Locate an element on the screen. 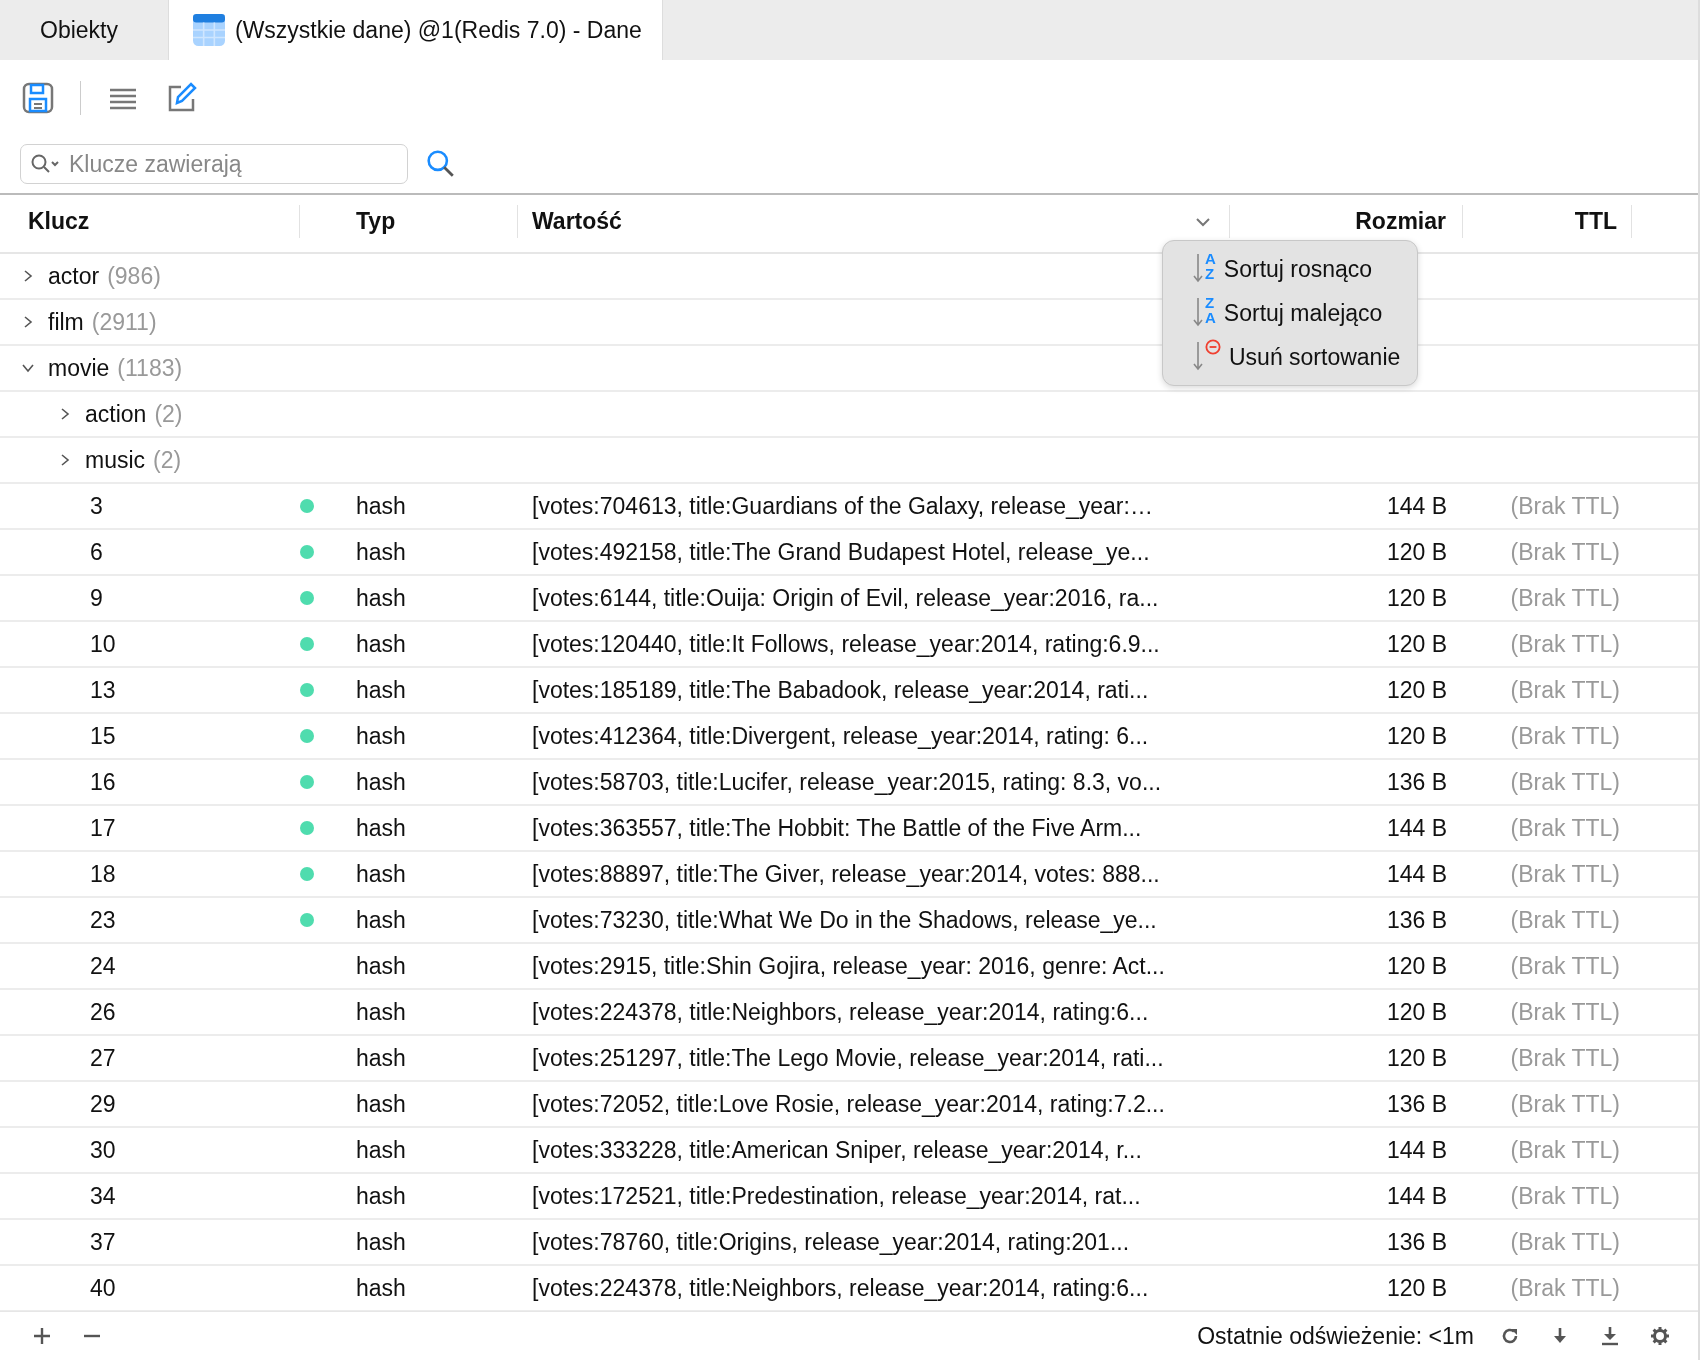 The height and width of the screenshot is (1360, 1700). table-cell-text: 13 is located at coordinates (103, 690).